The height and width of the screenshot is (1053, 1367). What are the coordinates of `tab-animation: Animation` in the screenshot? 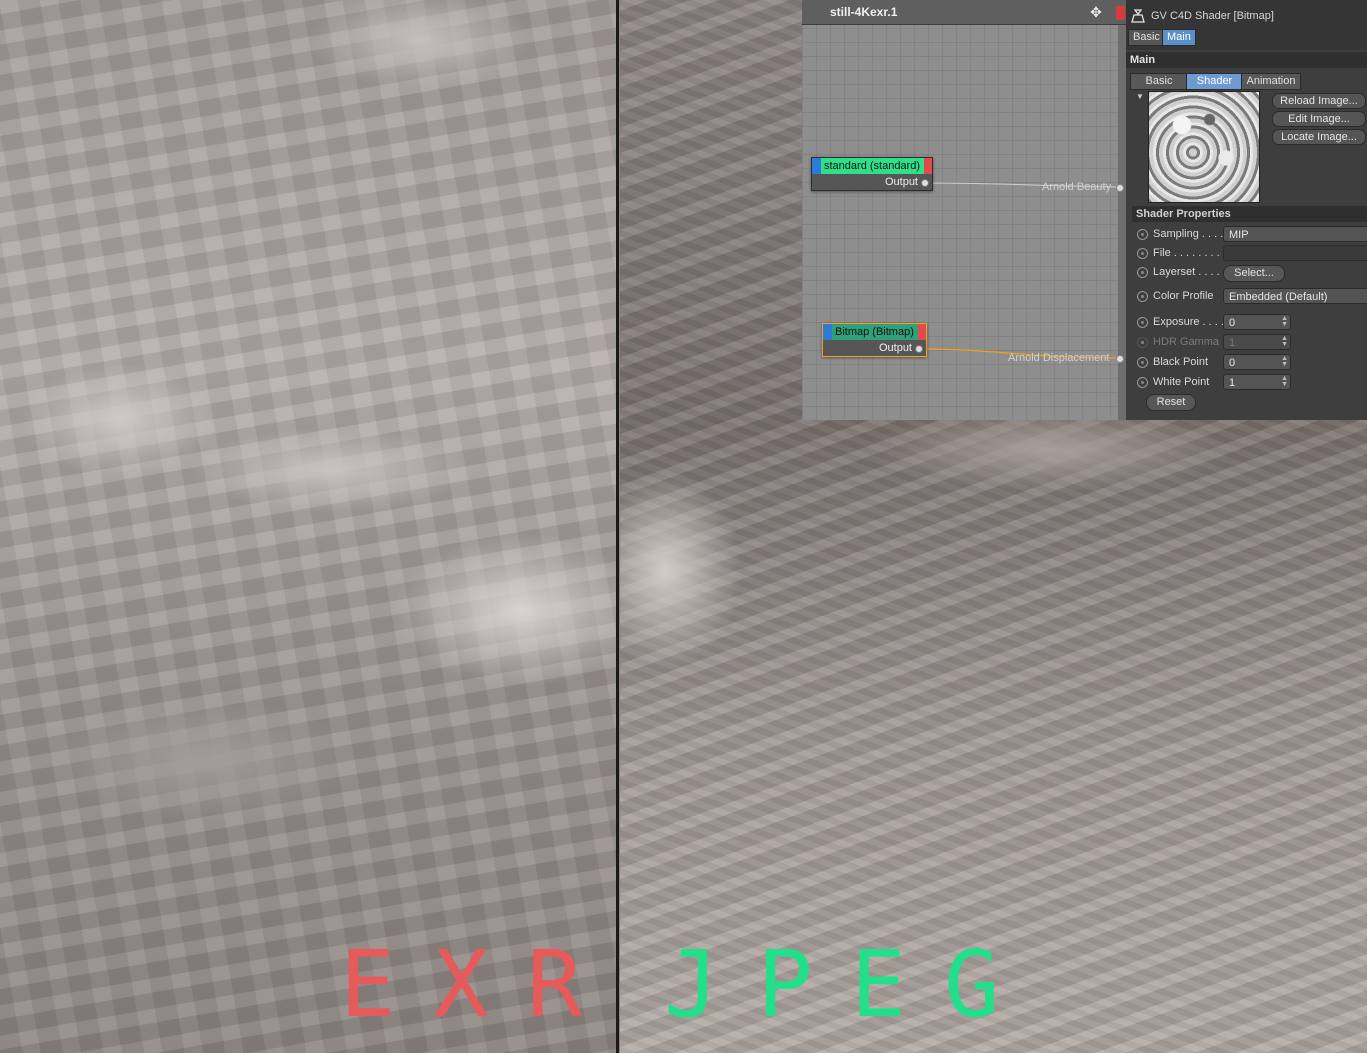 It's located at (1271, 81).